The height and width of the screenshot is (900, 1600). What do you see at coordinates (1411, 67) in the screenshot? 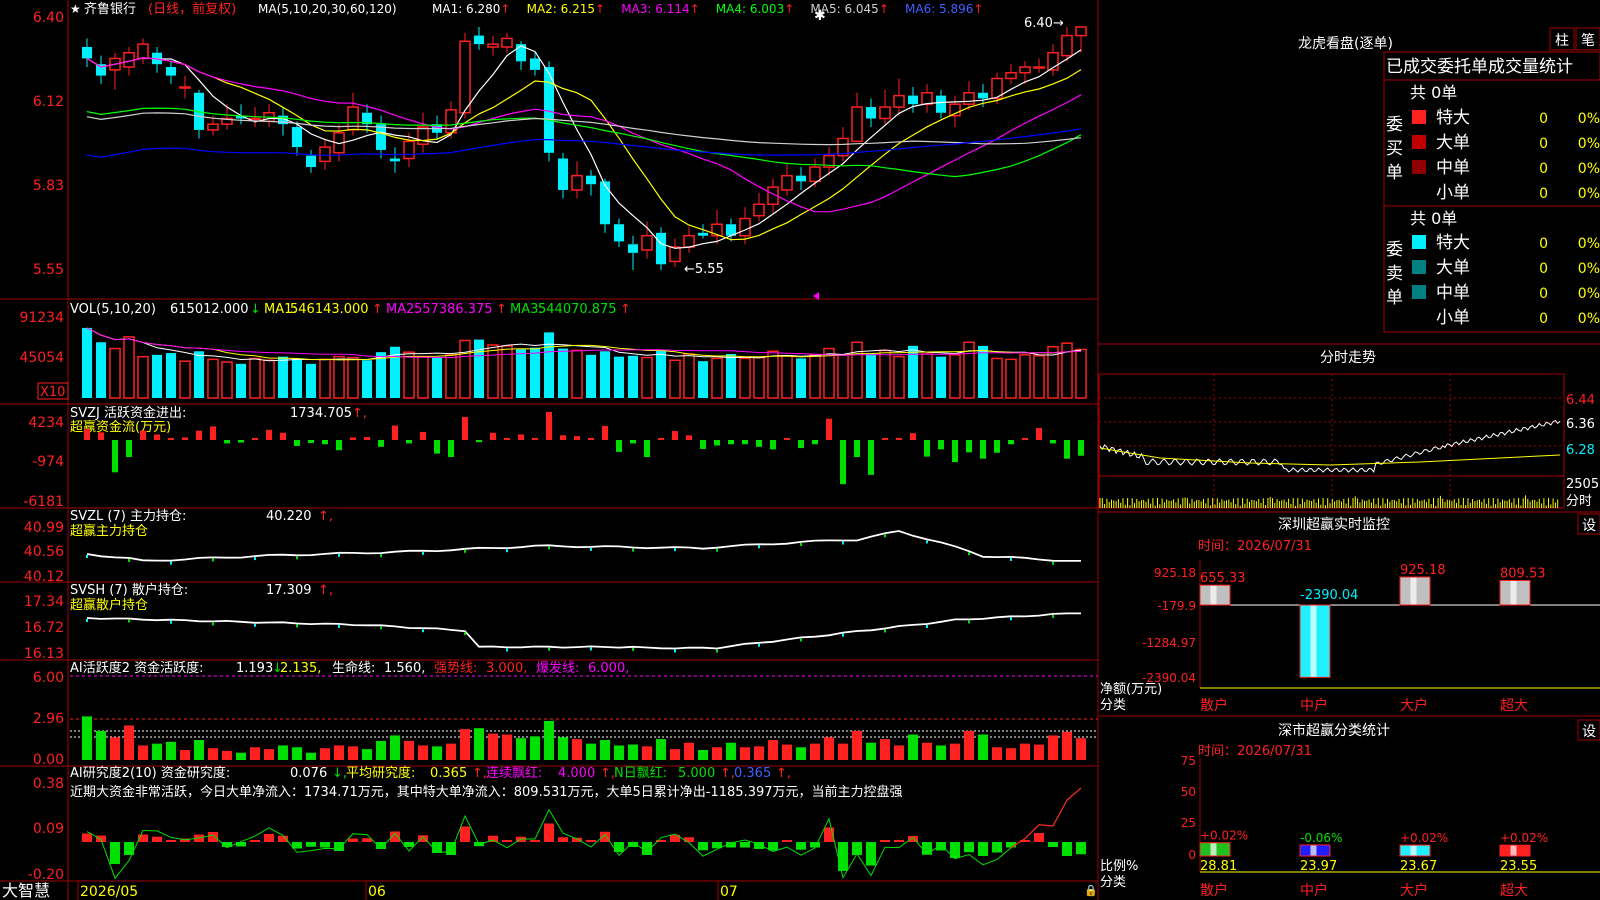
I see `tab-filled: 已成交` at bounding box center [1411, 67].